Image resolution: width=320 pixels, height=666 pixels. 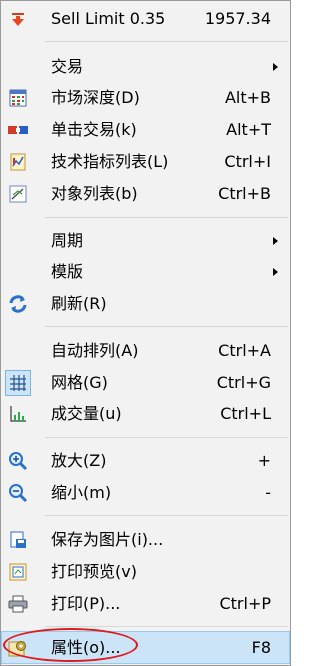 What do you see at coordinates (18, 414) in the screenshot?
I see `volumes-icon` at bounding box center [18, 414].